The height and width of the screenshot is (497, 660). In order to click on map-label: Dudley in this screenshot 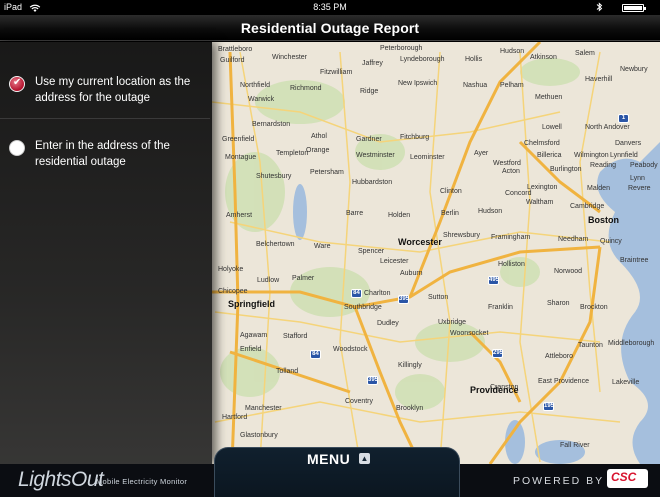, I will do `click(388, 323)`.